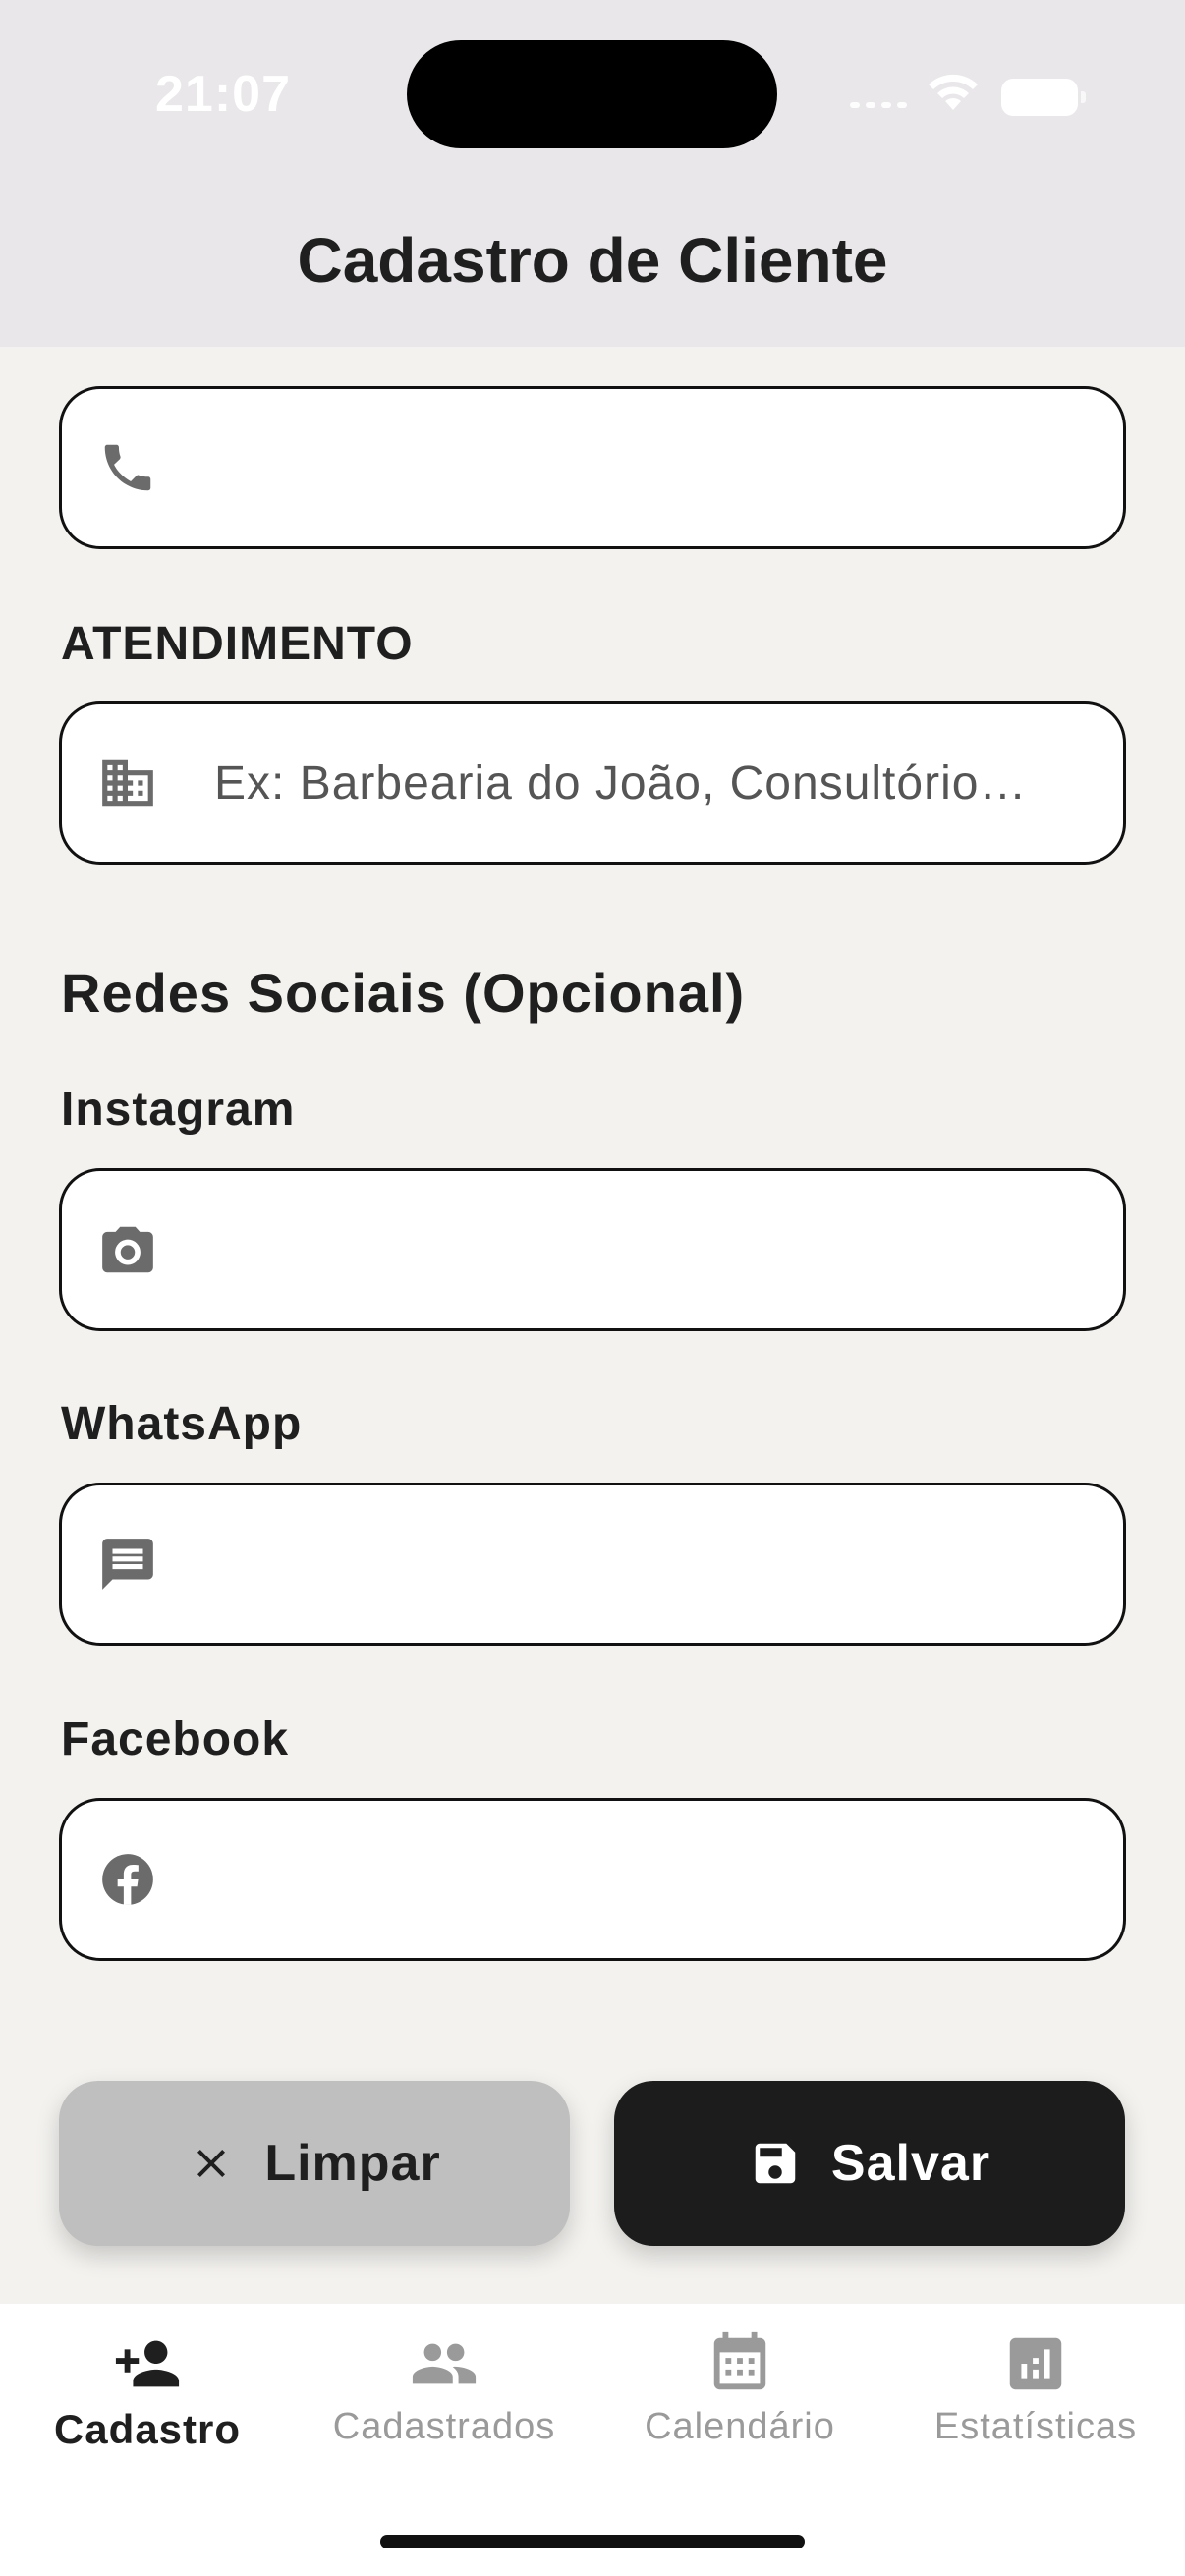  What do you see at coordinates (128, 1564) in the screenshot?
I see `message-icon` at bounding box center [128, 1564].